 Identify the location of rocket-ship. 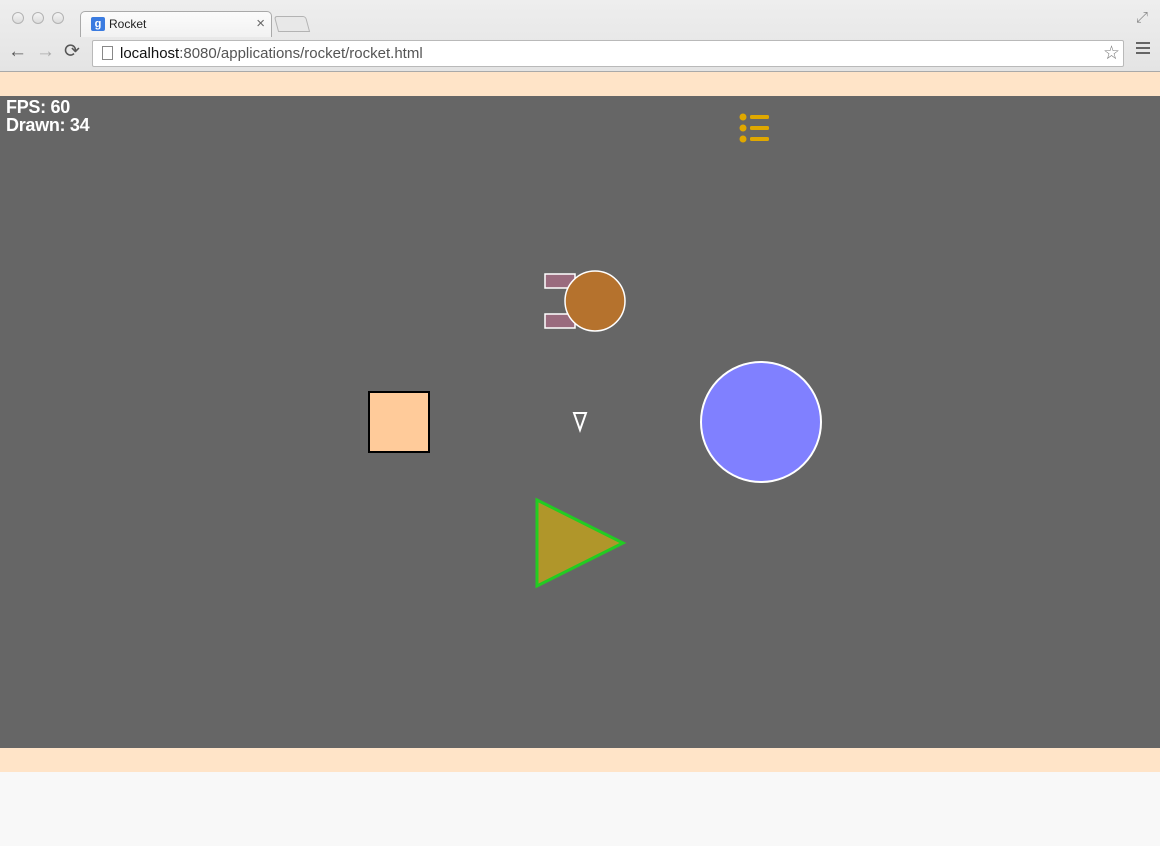
(585, 301).